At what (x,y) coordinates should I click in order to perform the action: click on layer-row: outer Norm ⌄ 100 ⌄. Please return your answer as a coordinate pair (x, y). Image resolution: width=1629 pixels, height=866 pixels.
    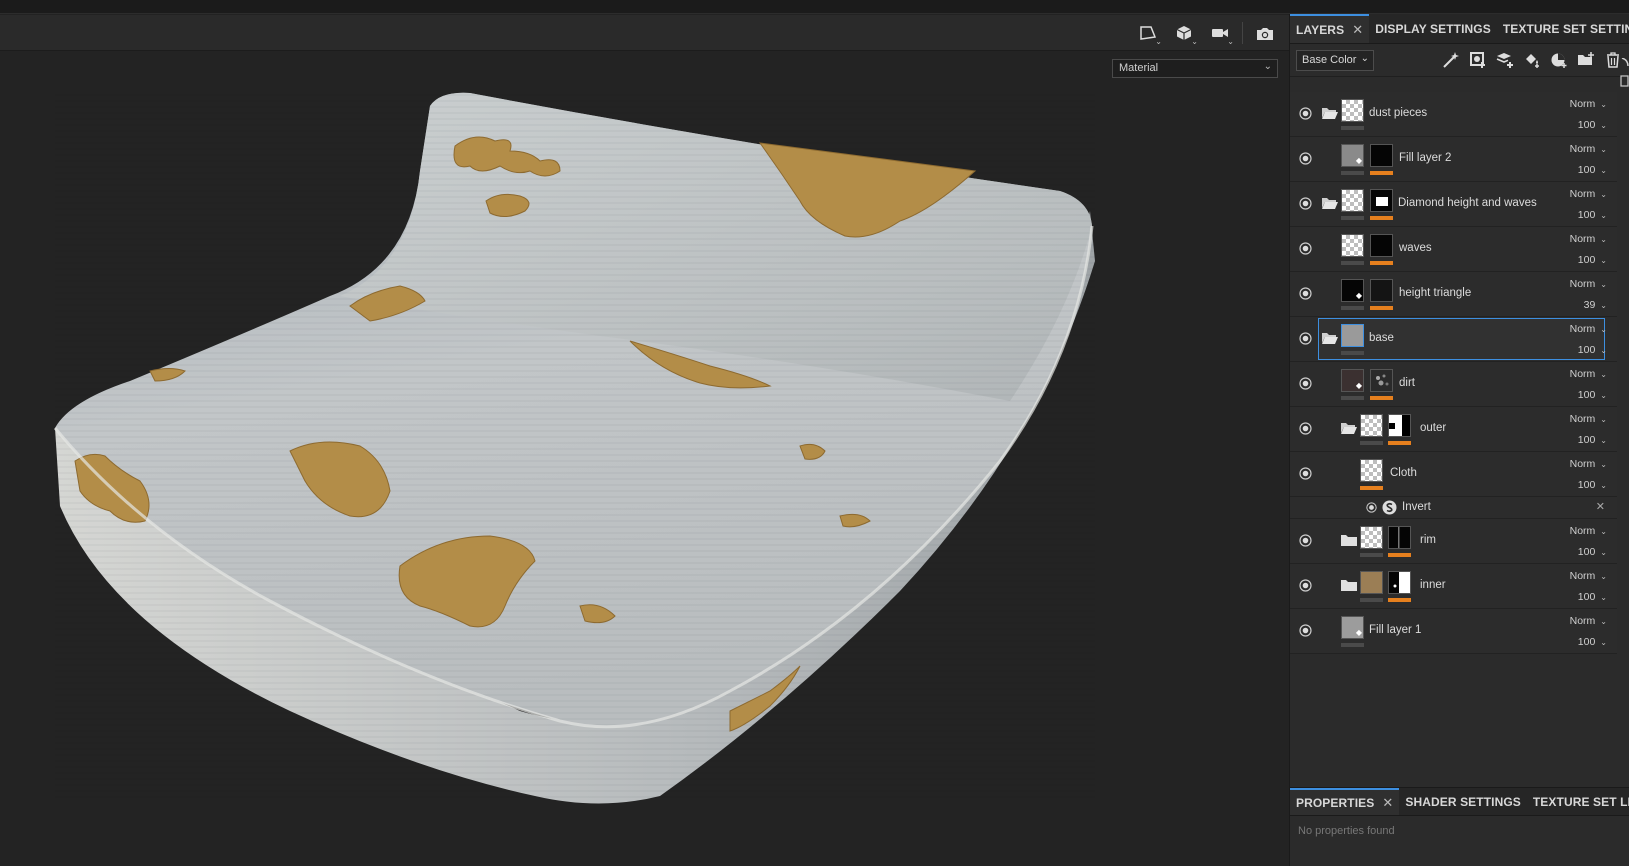
    Looking at the image, I should click on (1453, 429).